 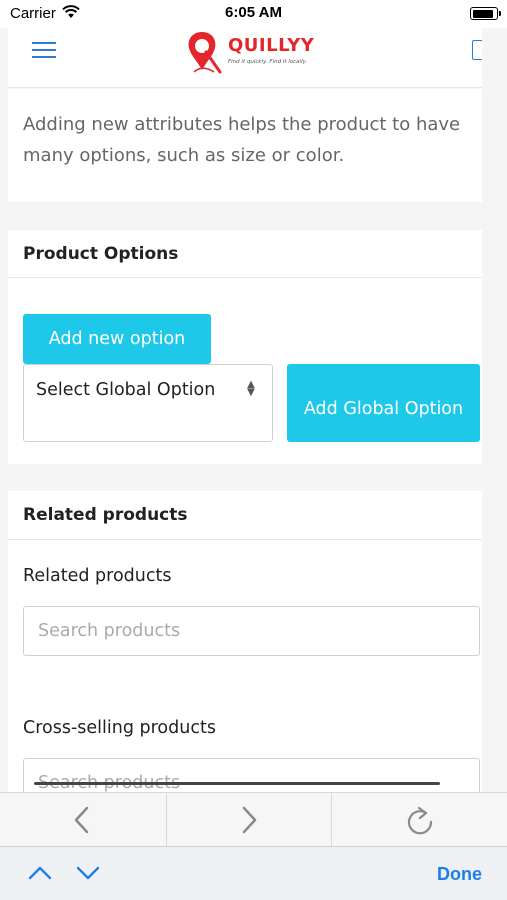 I want to click on browser-toolbar, so click(x=253, y=819).